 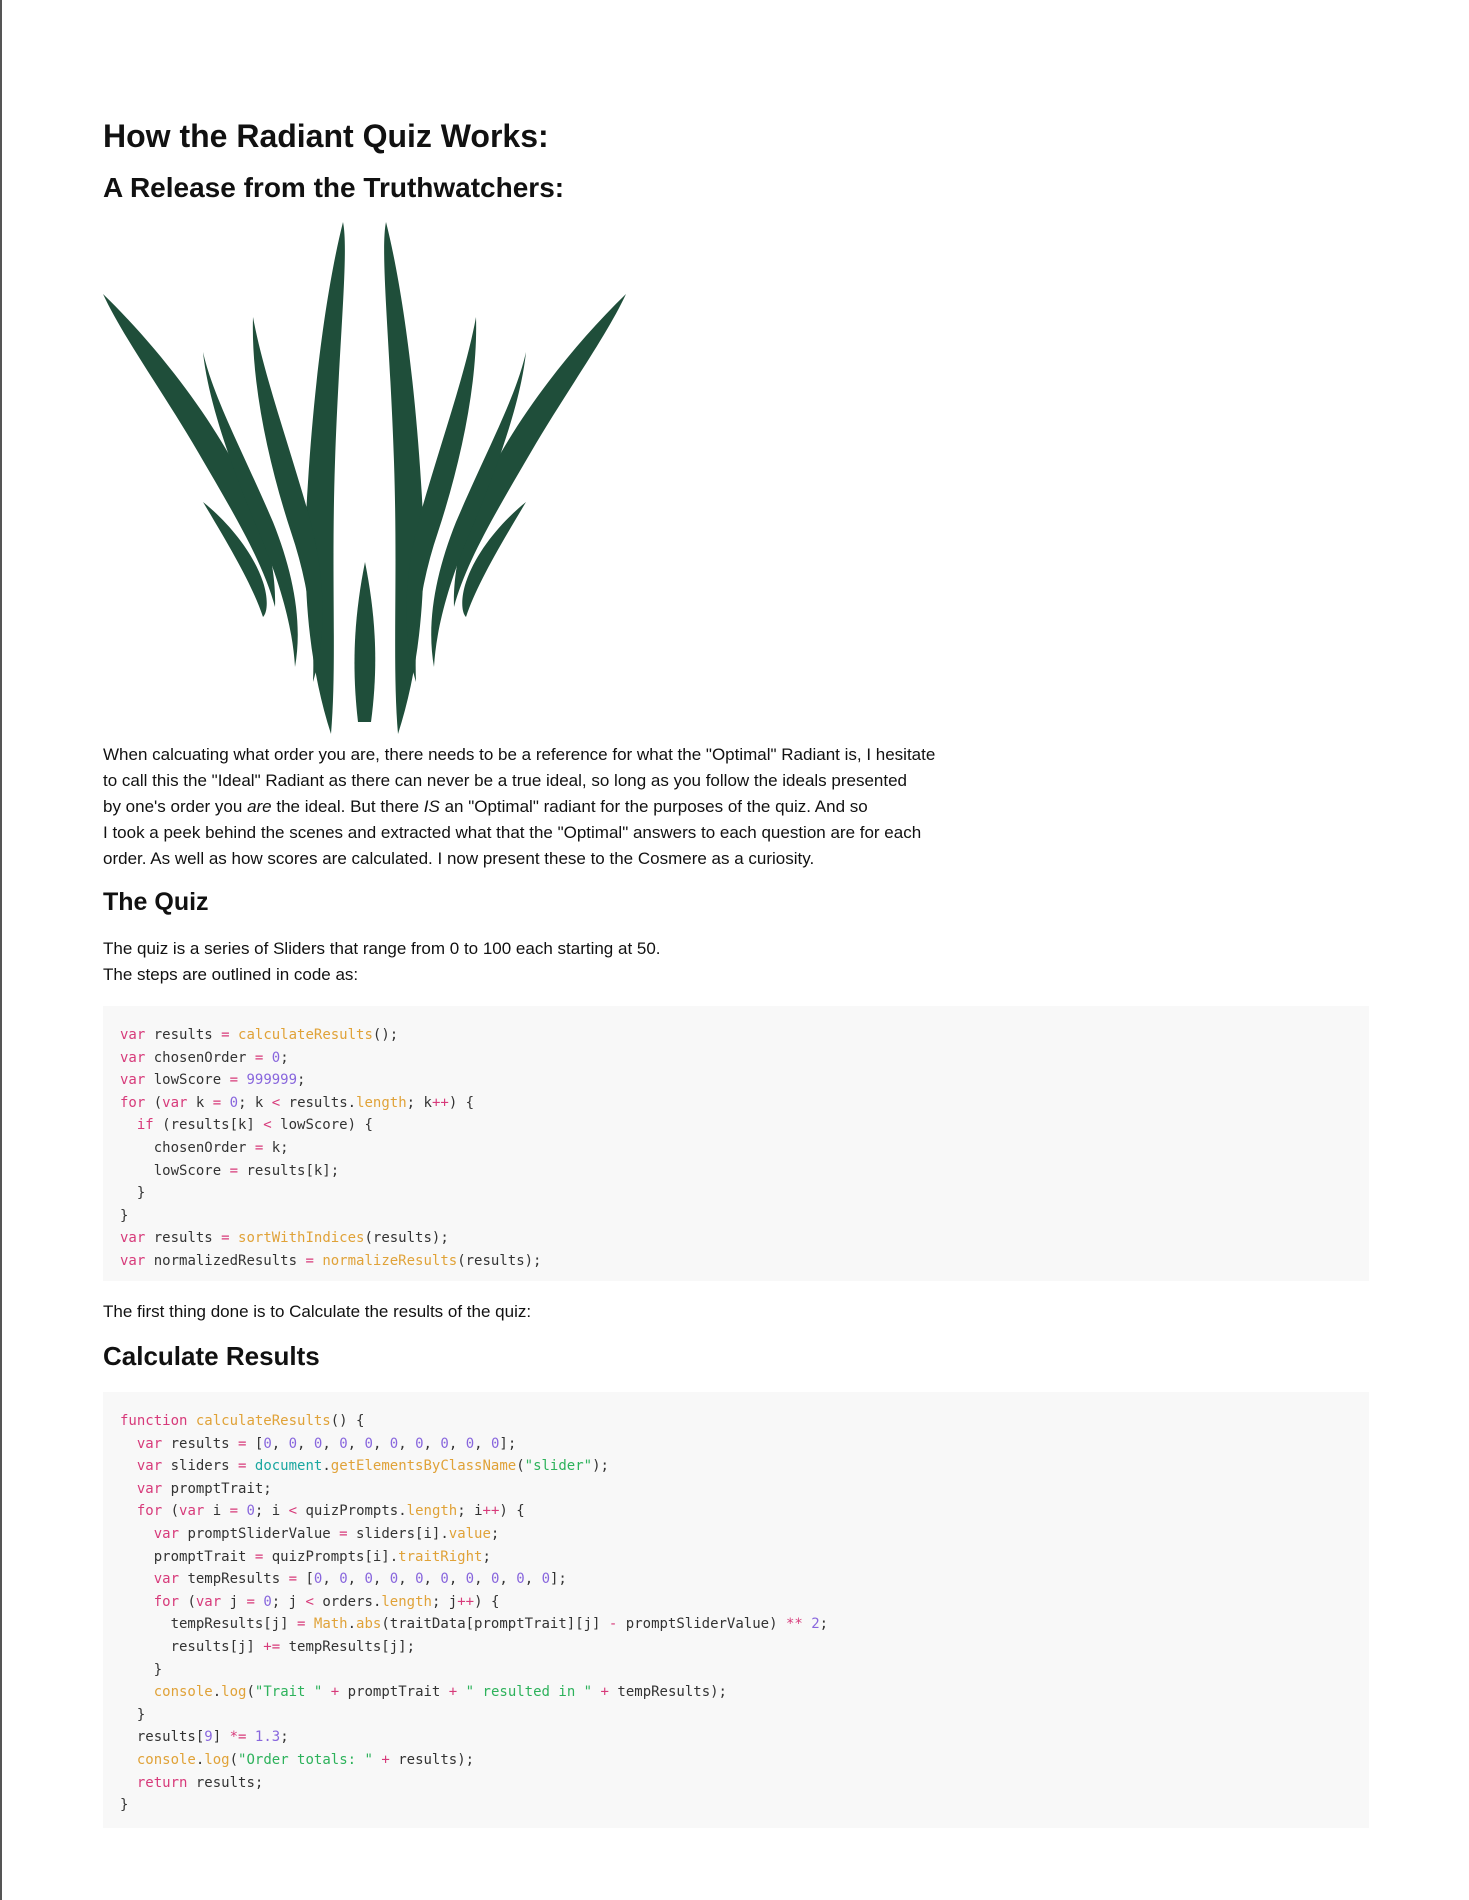 I want to click on truthwatcher-glyph-icon, so click(x=364, y=478).